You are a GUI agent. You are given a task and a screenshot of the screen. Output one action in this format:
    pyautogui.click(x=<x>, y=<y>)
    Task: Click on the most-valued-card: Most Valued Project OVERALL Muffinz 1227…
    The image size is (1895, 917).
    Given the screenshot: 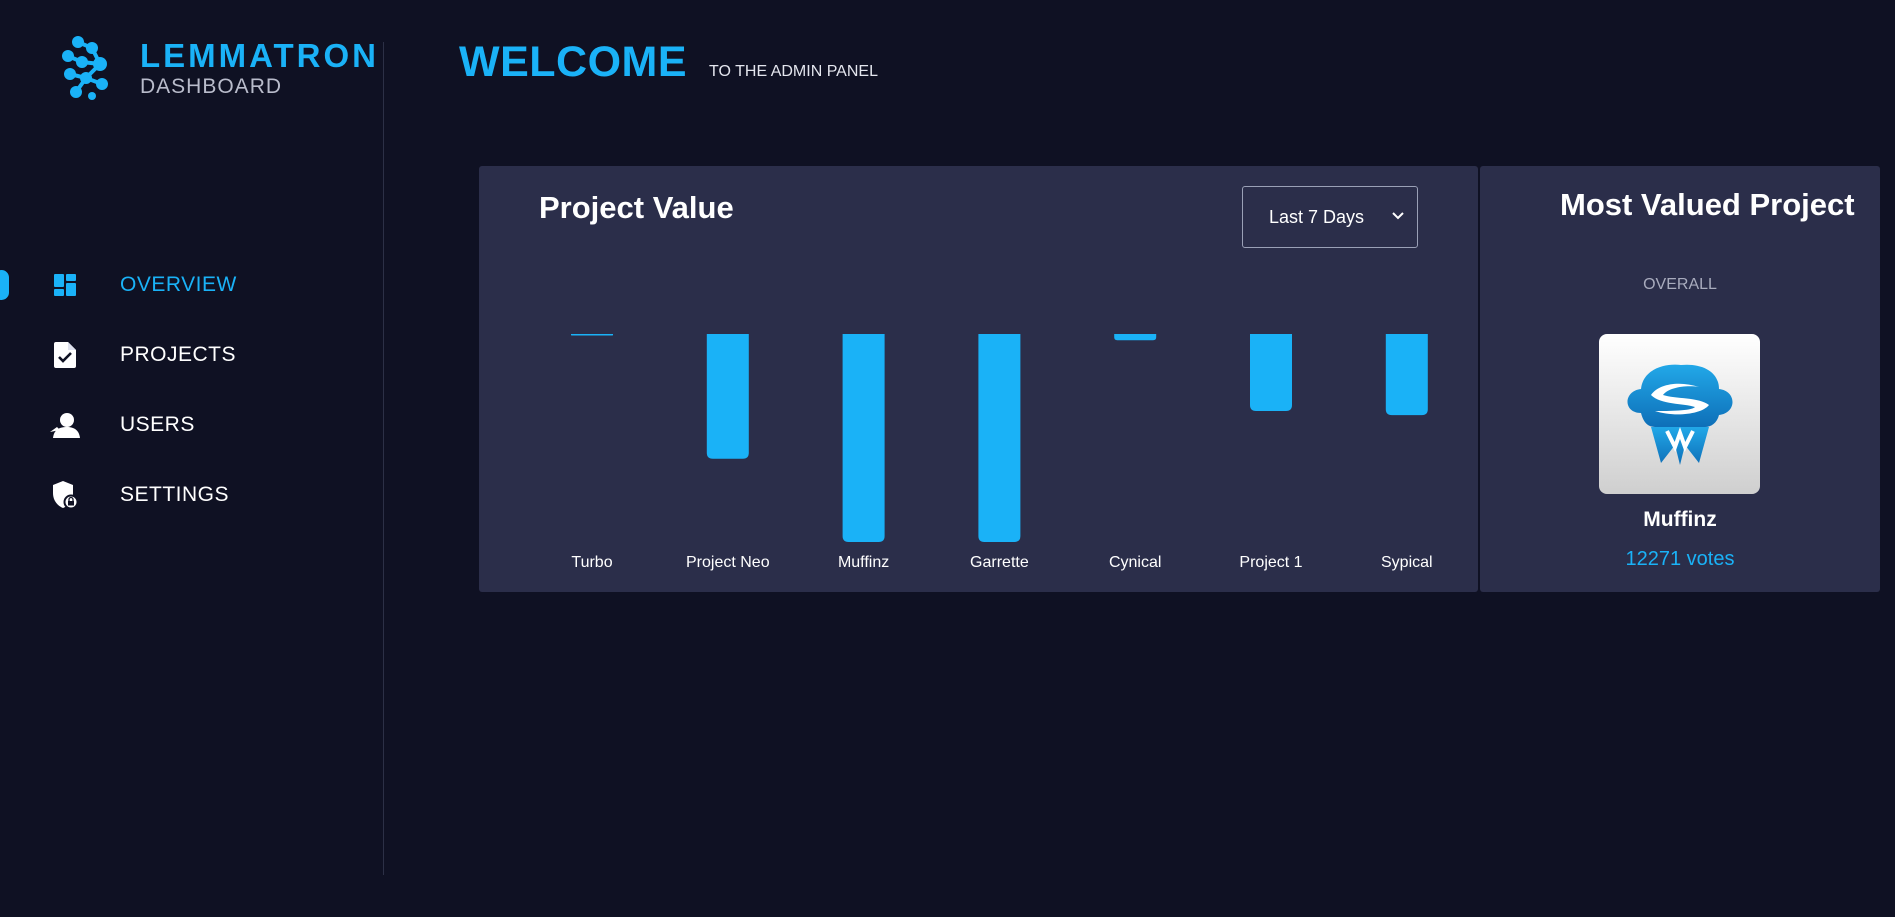 What is the action you would take?
    pyautogui.click(x=1680, y=379)
    